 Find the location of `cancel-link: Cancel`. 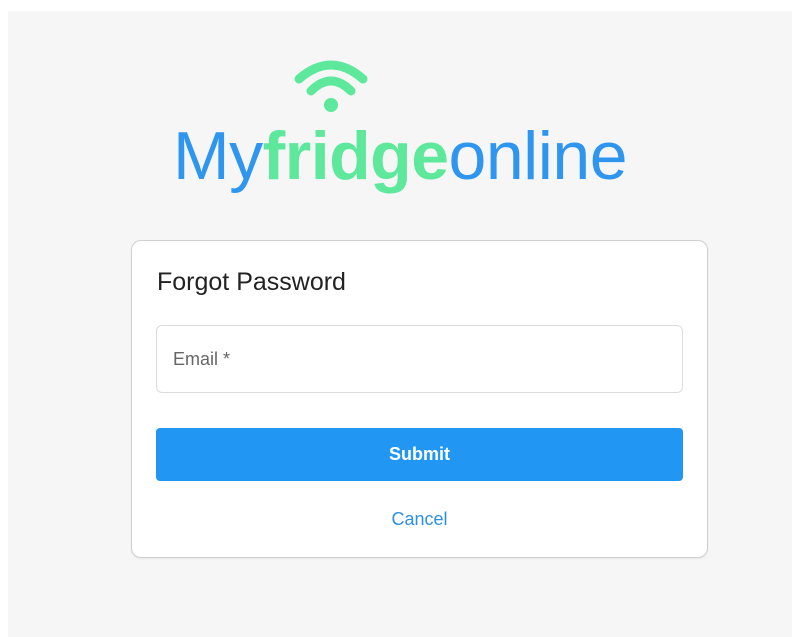

cancel-link: Cancel is located at coordinates (419, 519).